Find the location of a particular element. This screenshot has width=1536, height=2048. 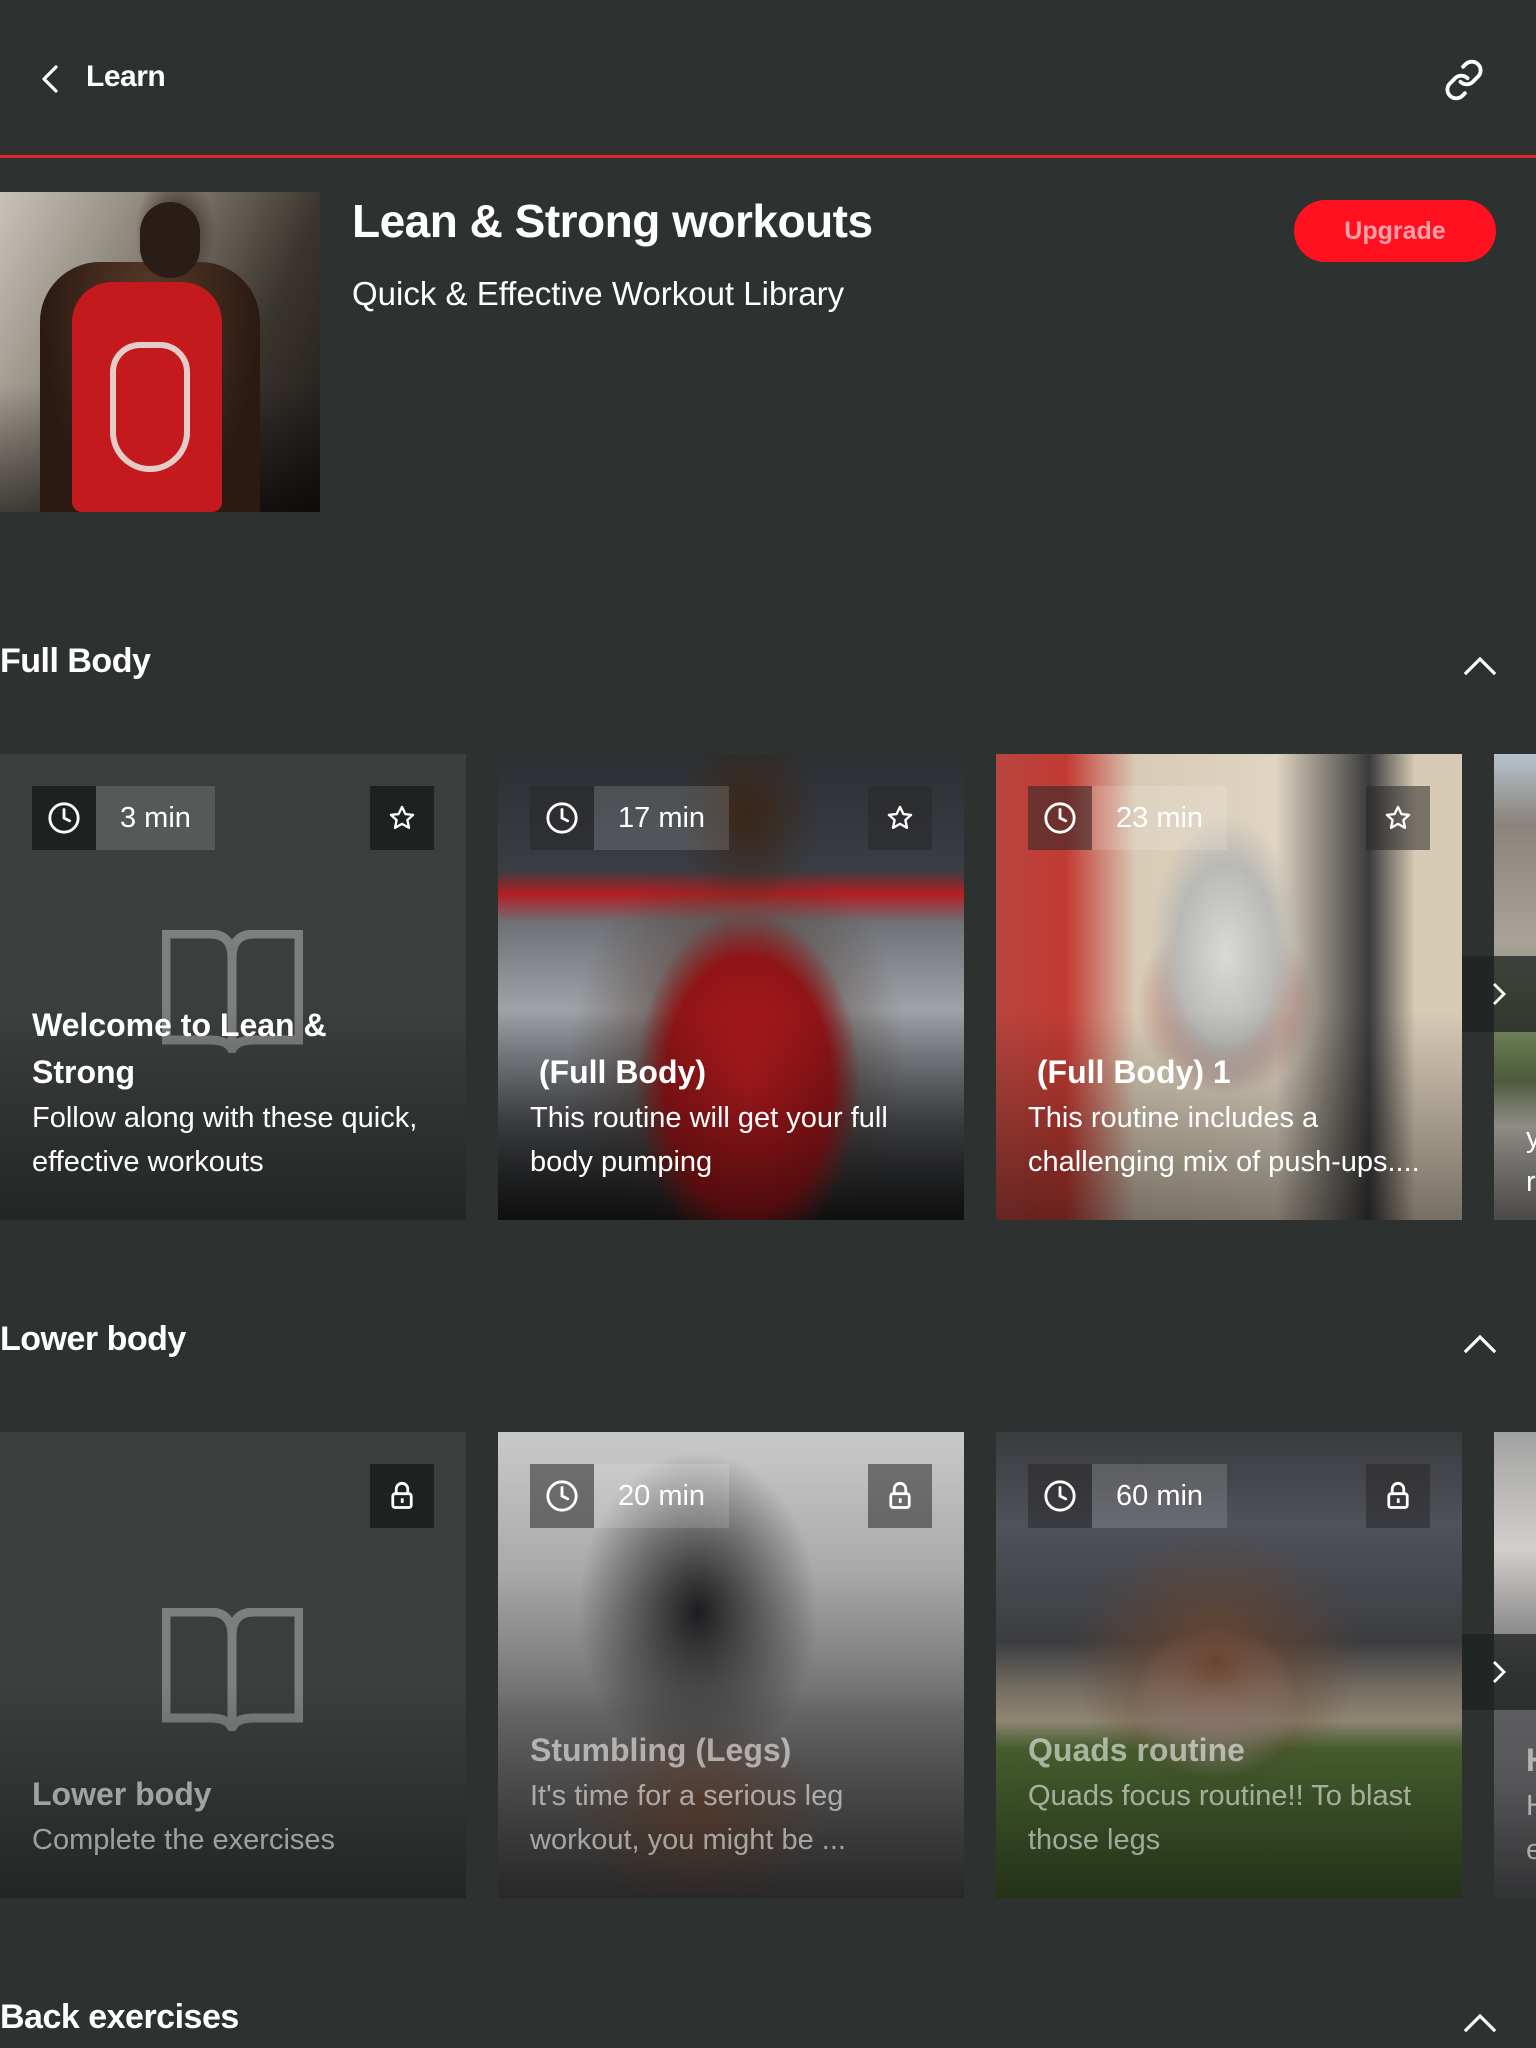

card-title: (Full Body) is located at coordinates (618, 1072).